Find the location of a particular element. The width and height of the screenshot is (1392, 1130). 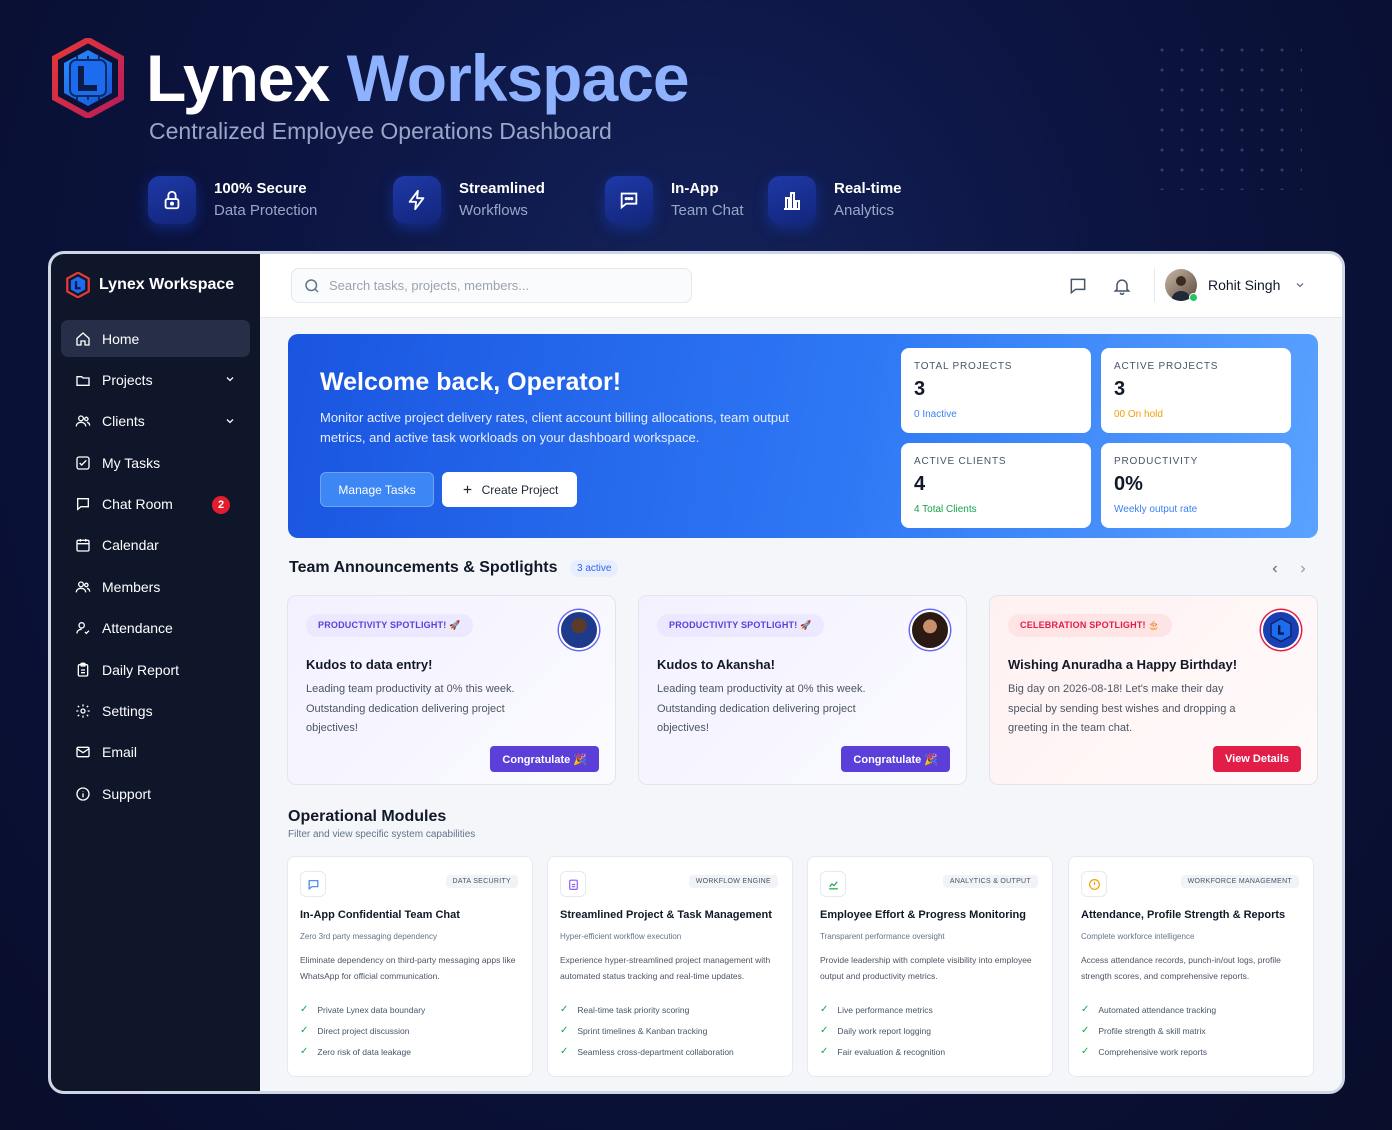

stat-total-projects: TOTAL PROJECTS 3 0 Inactive is located at coordinates (996, 390).